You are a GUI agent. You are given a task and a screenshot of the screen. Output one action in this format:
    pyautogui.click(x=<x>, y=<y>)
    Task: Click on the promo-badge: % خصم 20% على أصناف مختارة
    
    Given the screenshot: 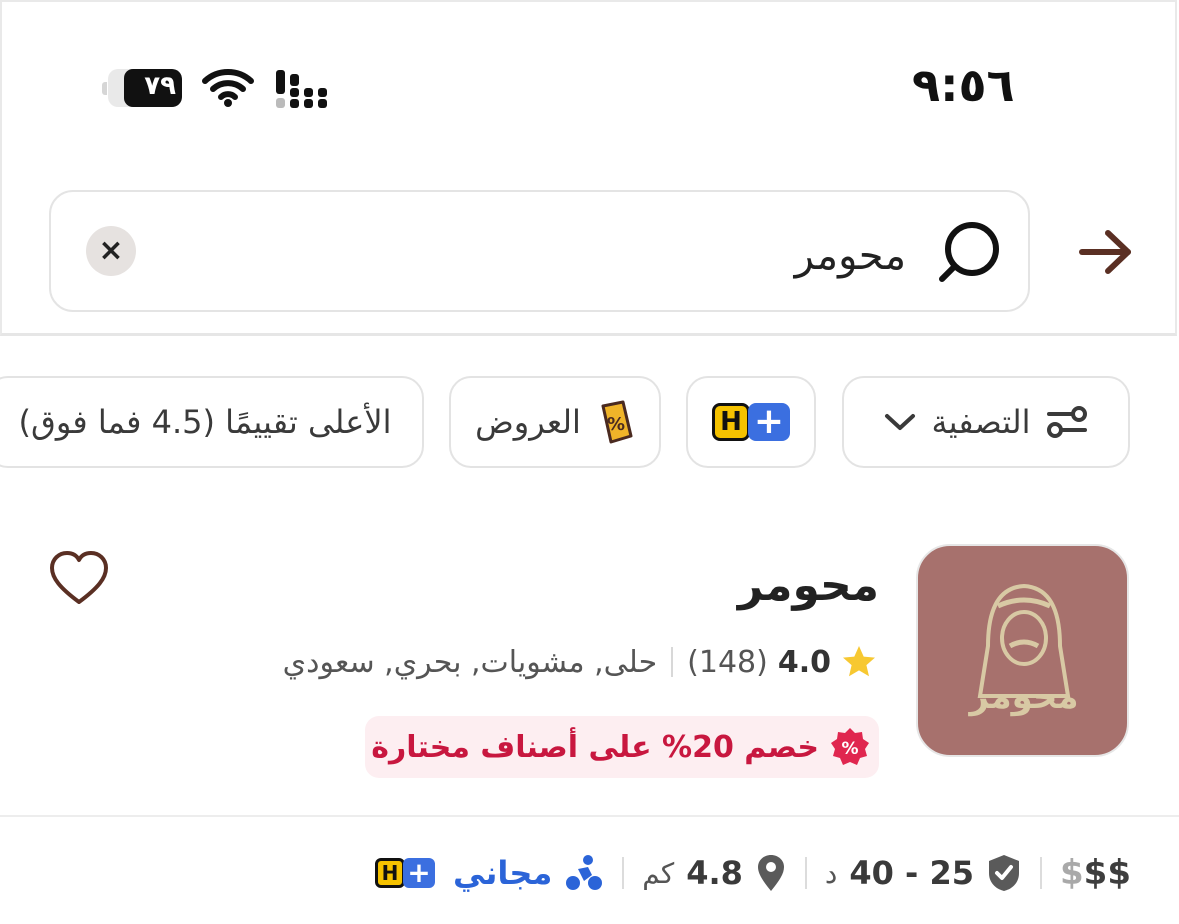 What is the action you would take?
    pyautogui.click(x=622, y=747)
    